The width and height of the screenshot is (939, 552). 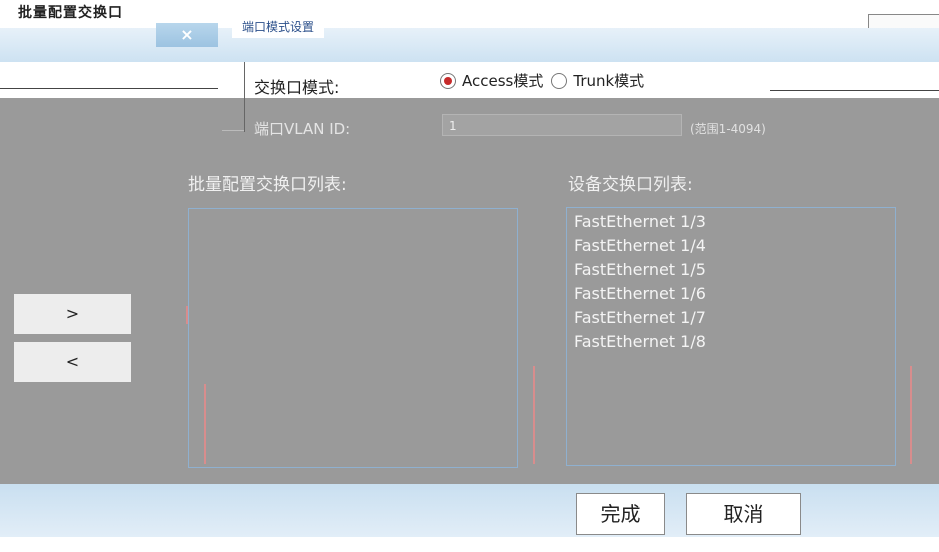 What do you see at coordinates (72, 362) in the screenshot?
I see `remove-from-batch-button: <` at bounding box center [72, 362].